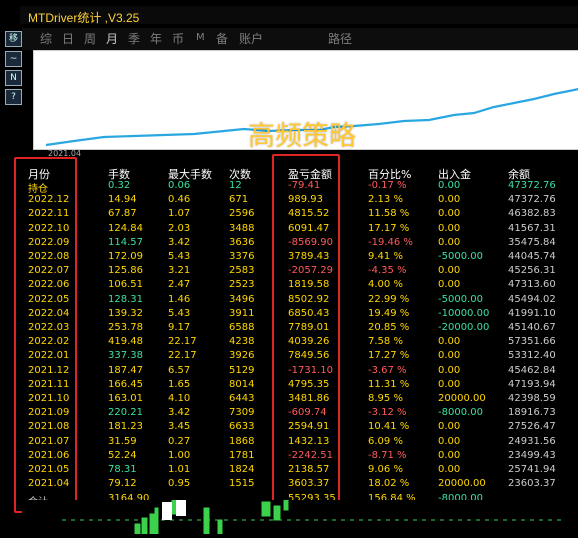  What do you see at coordinates (122, 469) in the screenshot?
I see `cell-lots: 78.31` at bounding box center [122, 469].